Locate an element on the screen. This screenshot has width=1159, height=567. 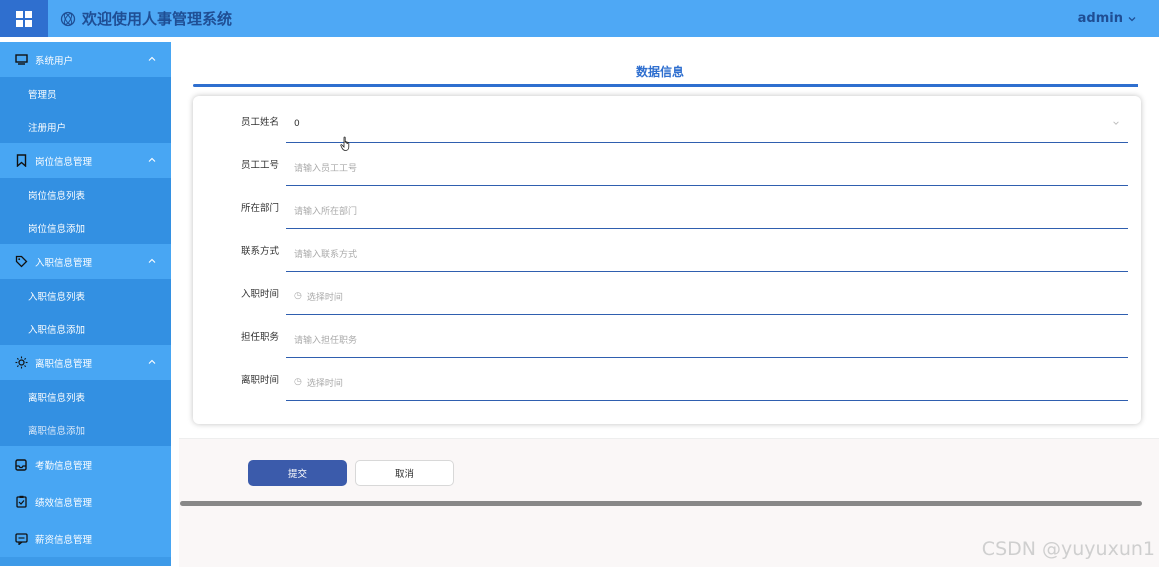
sidebar-item-position-list: 岗位信息列表 is located at coordinates (85, 194).